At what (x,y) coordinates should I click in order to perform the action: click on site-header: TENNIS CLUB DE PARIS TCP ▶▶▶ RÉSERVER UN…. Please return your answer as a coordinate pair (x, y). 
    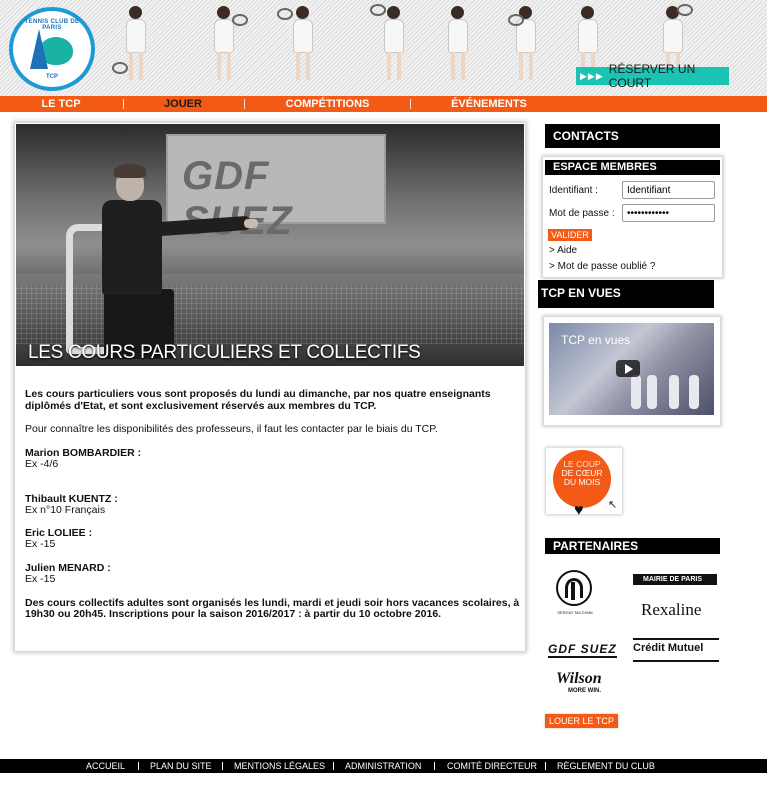
    Looking at the image, I should click on (383, 48).